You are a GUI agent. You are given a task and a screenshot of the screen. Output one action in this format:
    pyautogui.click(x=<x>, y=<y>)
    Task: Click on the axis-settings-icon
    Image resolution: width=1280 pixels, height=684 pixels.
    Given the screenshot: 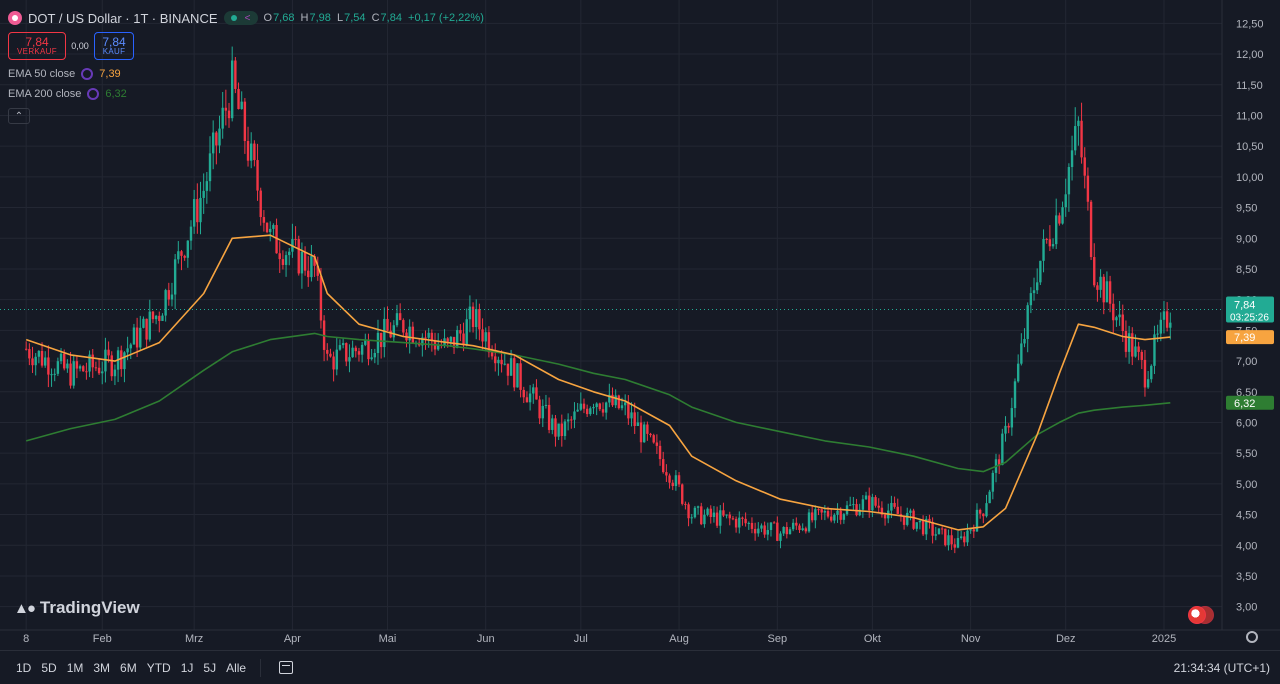 What is the action you would take?
    pyautogui.click(x=1252, y=637)
    